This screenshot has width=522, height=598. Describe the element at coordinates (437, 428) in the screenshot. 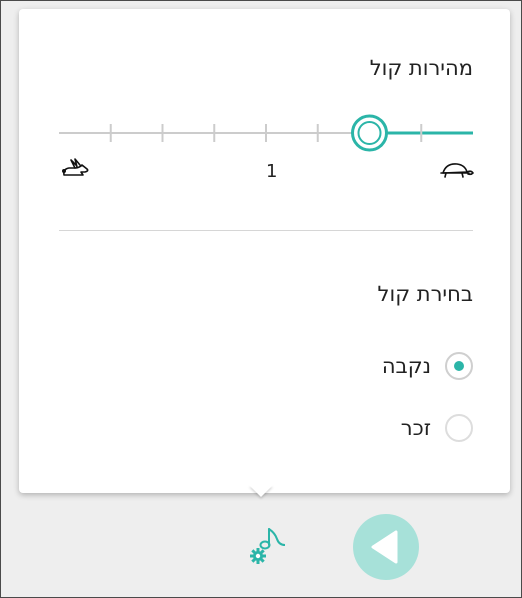

I see `voice-option-male: זכר` at that location.